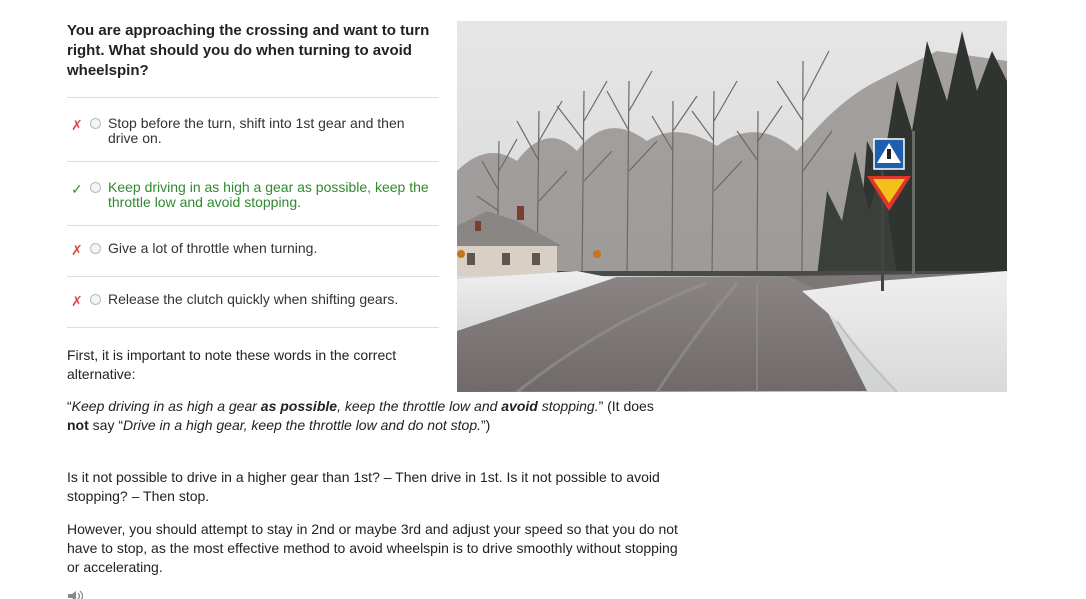  Describe the element at coordinates (77, 189) in the screenshot. I see `correct-mark-icon: ✓` at that location.